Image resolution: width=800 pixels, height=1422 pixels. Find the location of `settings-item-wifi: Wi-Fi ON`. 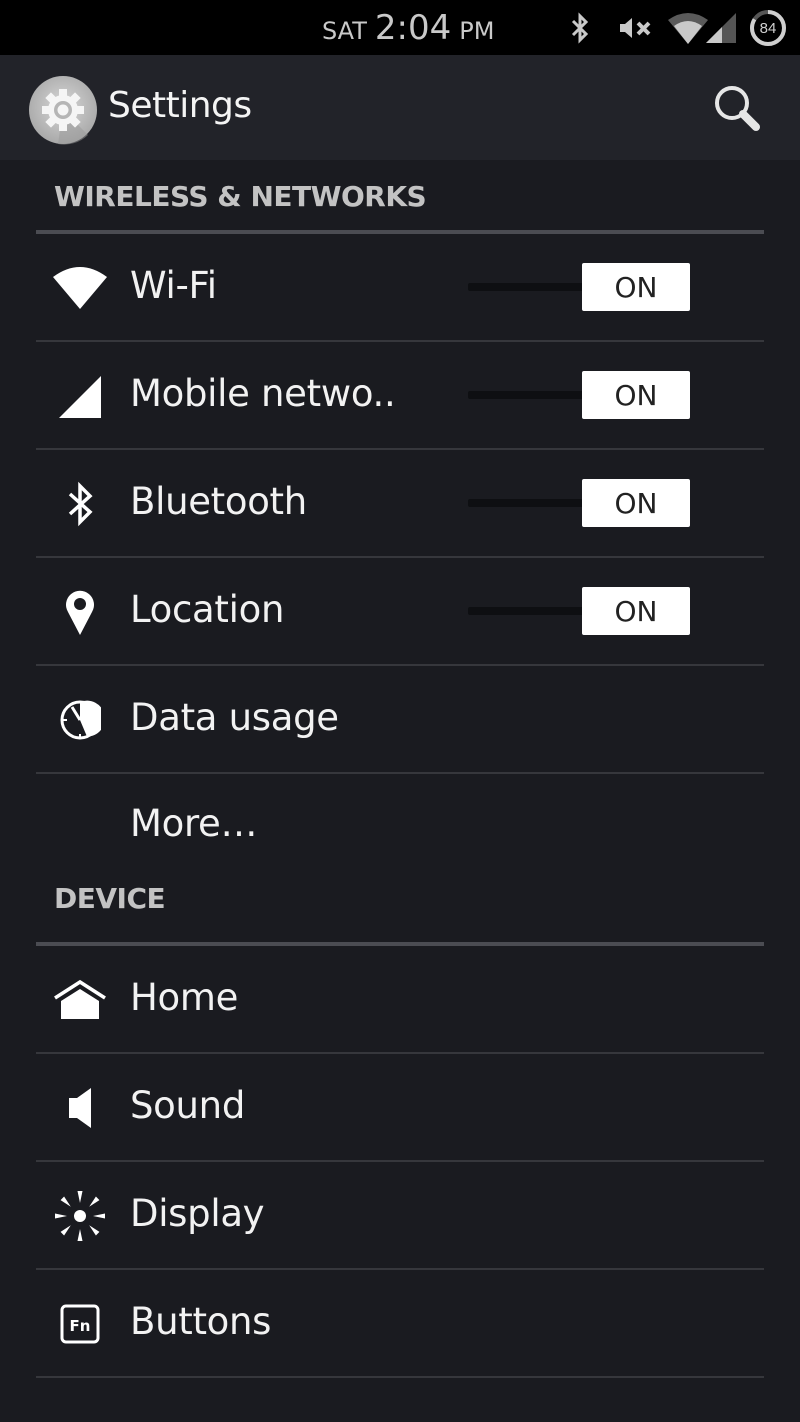

settings-item-wifi: Wi-Fi ON is located at coordinates (400, 288).